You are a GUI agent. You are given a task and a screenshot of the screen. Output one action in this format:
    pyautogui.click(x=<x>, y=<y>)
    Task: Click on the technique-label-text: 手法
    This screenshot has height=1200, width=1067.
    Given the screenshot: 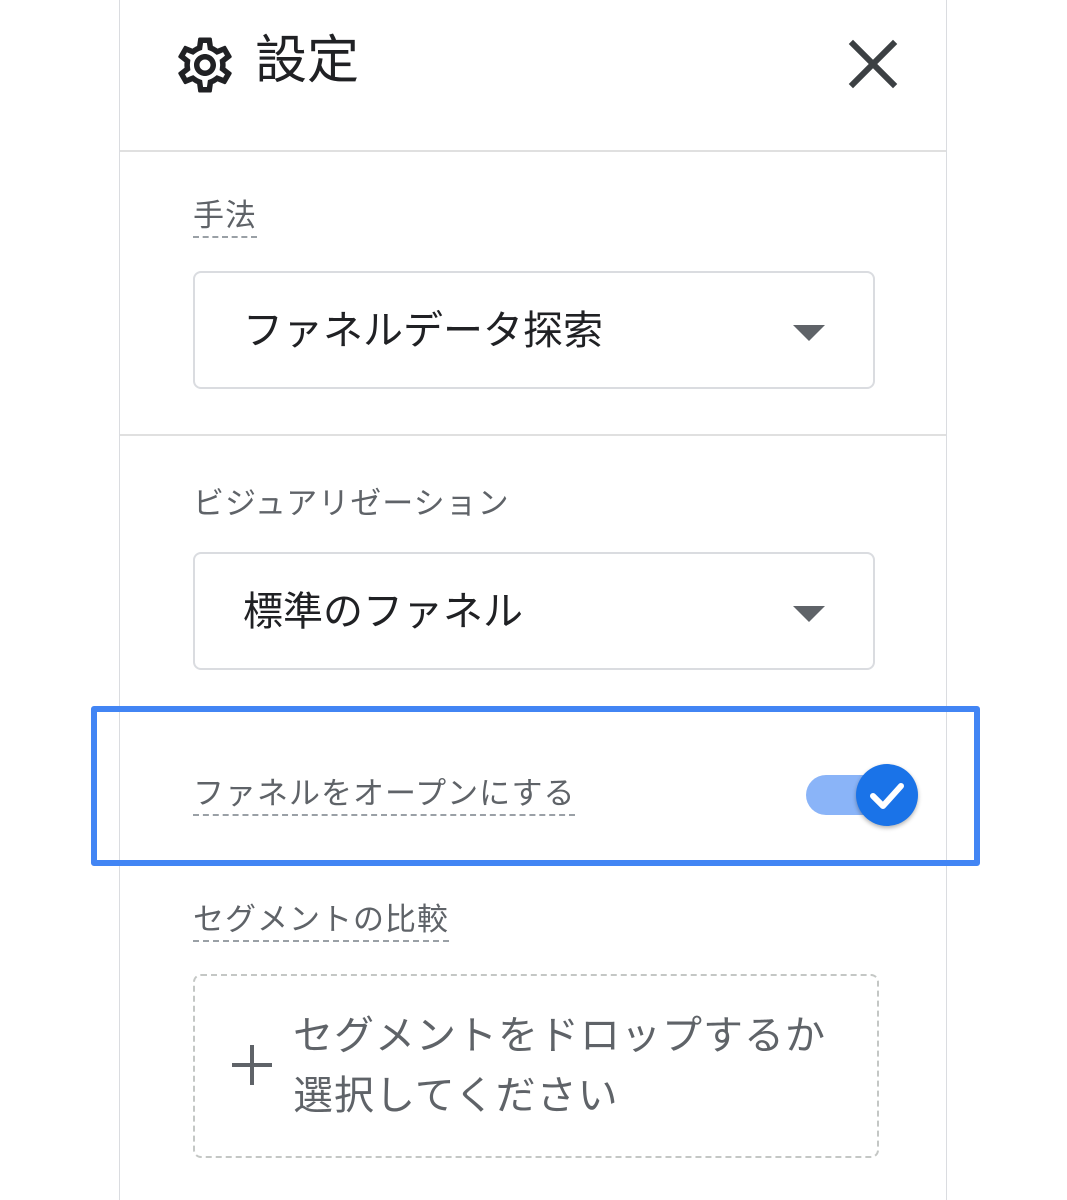 What is the action you would take?
    pyautogui.click(x=225, y=218)
    